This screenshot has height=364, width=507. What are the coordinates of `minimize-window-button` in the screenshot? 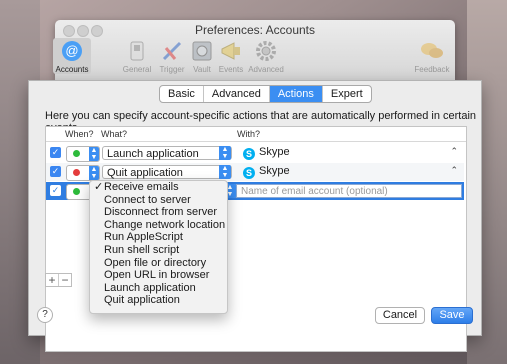 It's located at (83, 31).